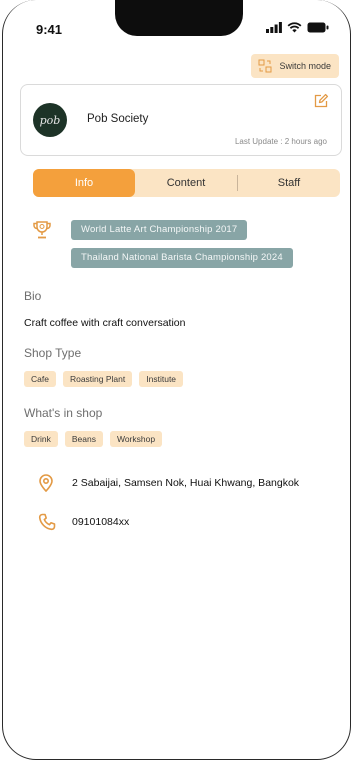 This screenshot has height=762, width=355. I want to click on tab-info: Info, so click(84, 183).